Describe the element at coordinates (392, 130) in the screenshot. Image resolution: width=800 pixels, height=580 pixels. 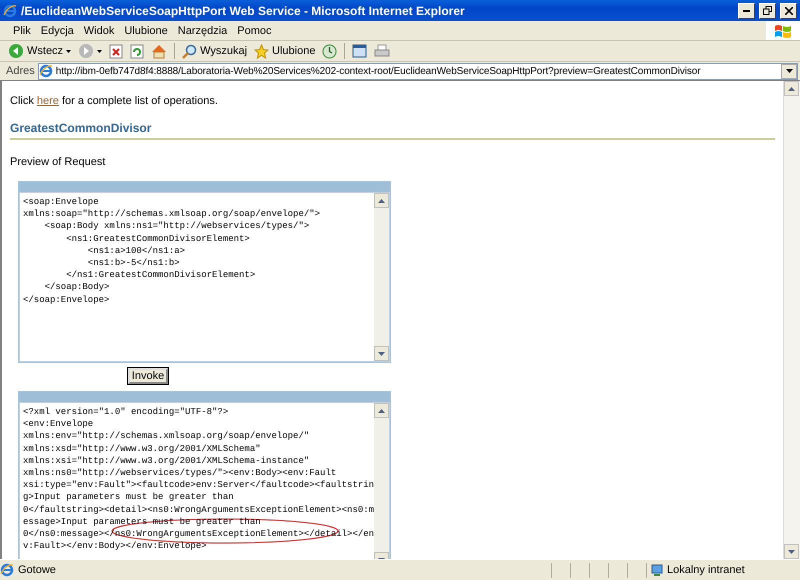
I see `operation-heading: GreatestCommonDivisor` at that location.